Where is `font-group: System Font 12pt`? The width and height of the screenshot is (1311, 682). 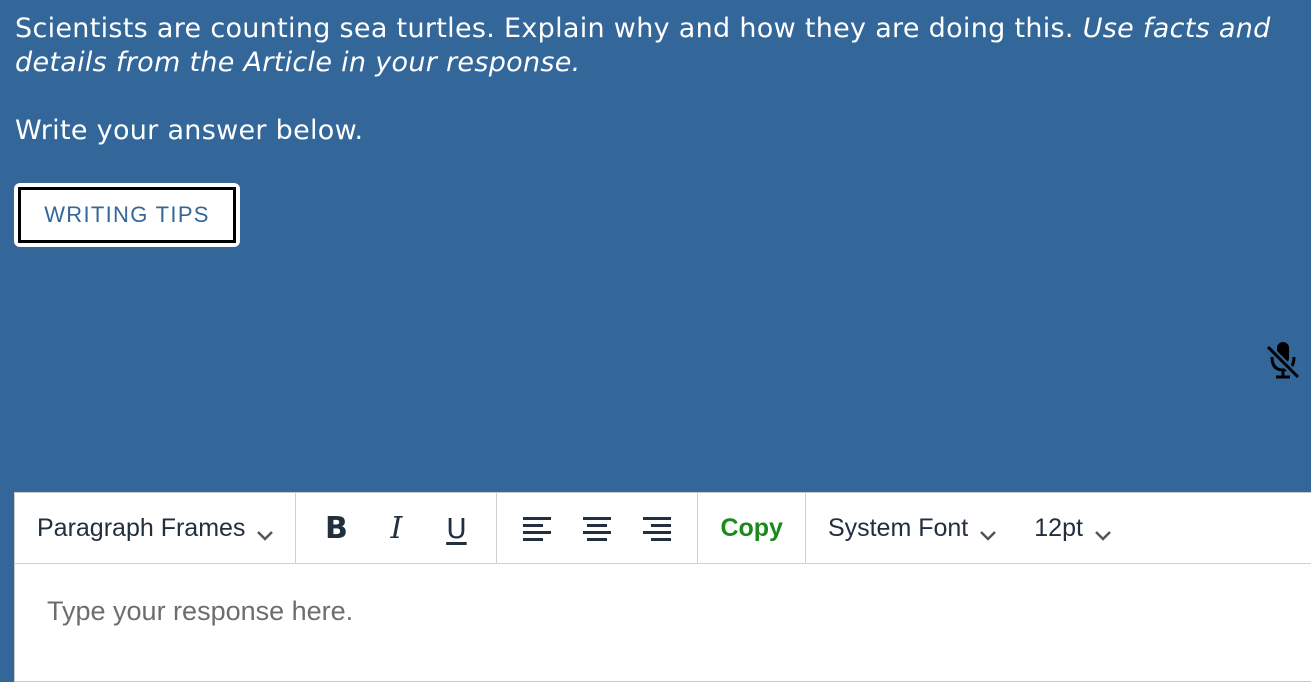
font-group: System Font 12pt is located at coordinates (959, 528).